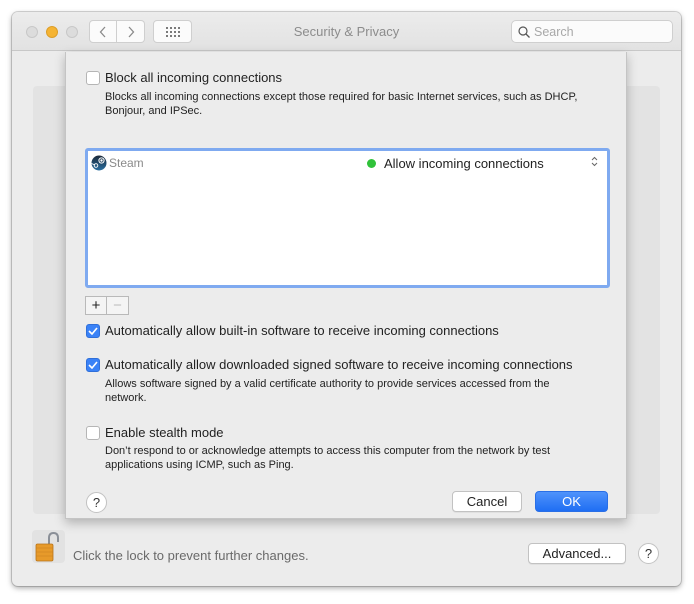 This screenshot has width=694, height=604. I want to click on connection-status-select: Allow incoming connections, so click(464, 163).